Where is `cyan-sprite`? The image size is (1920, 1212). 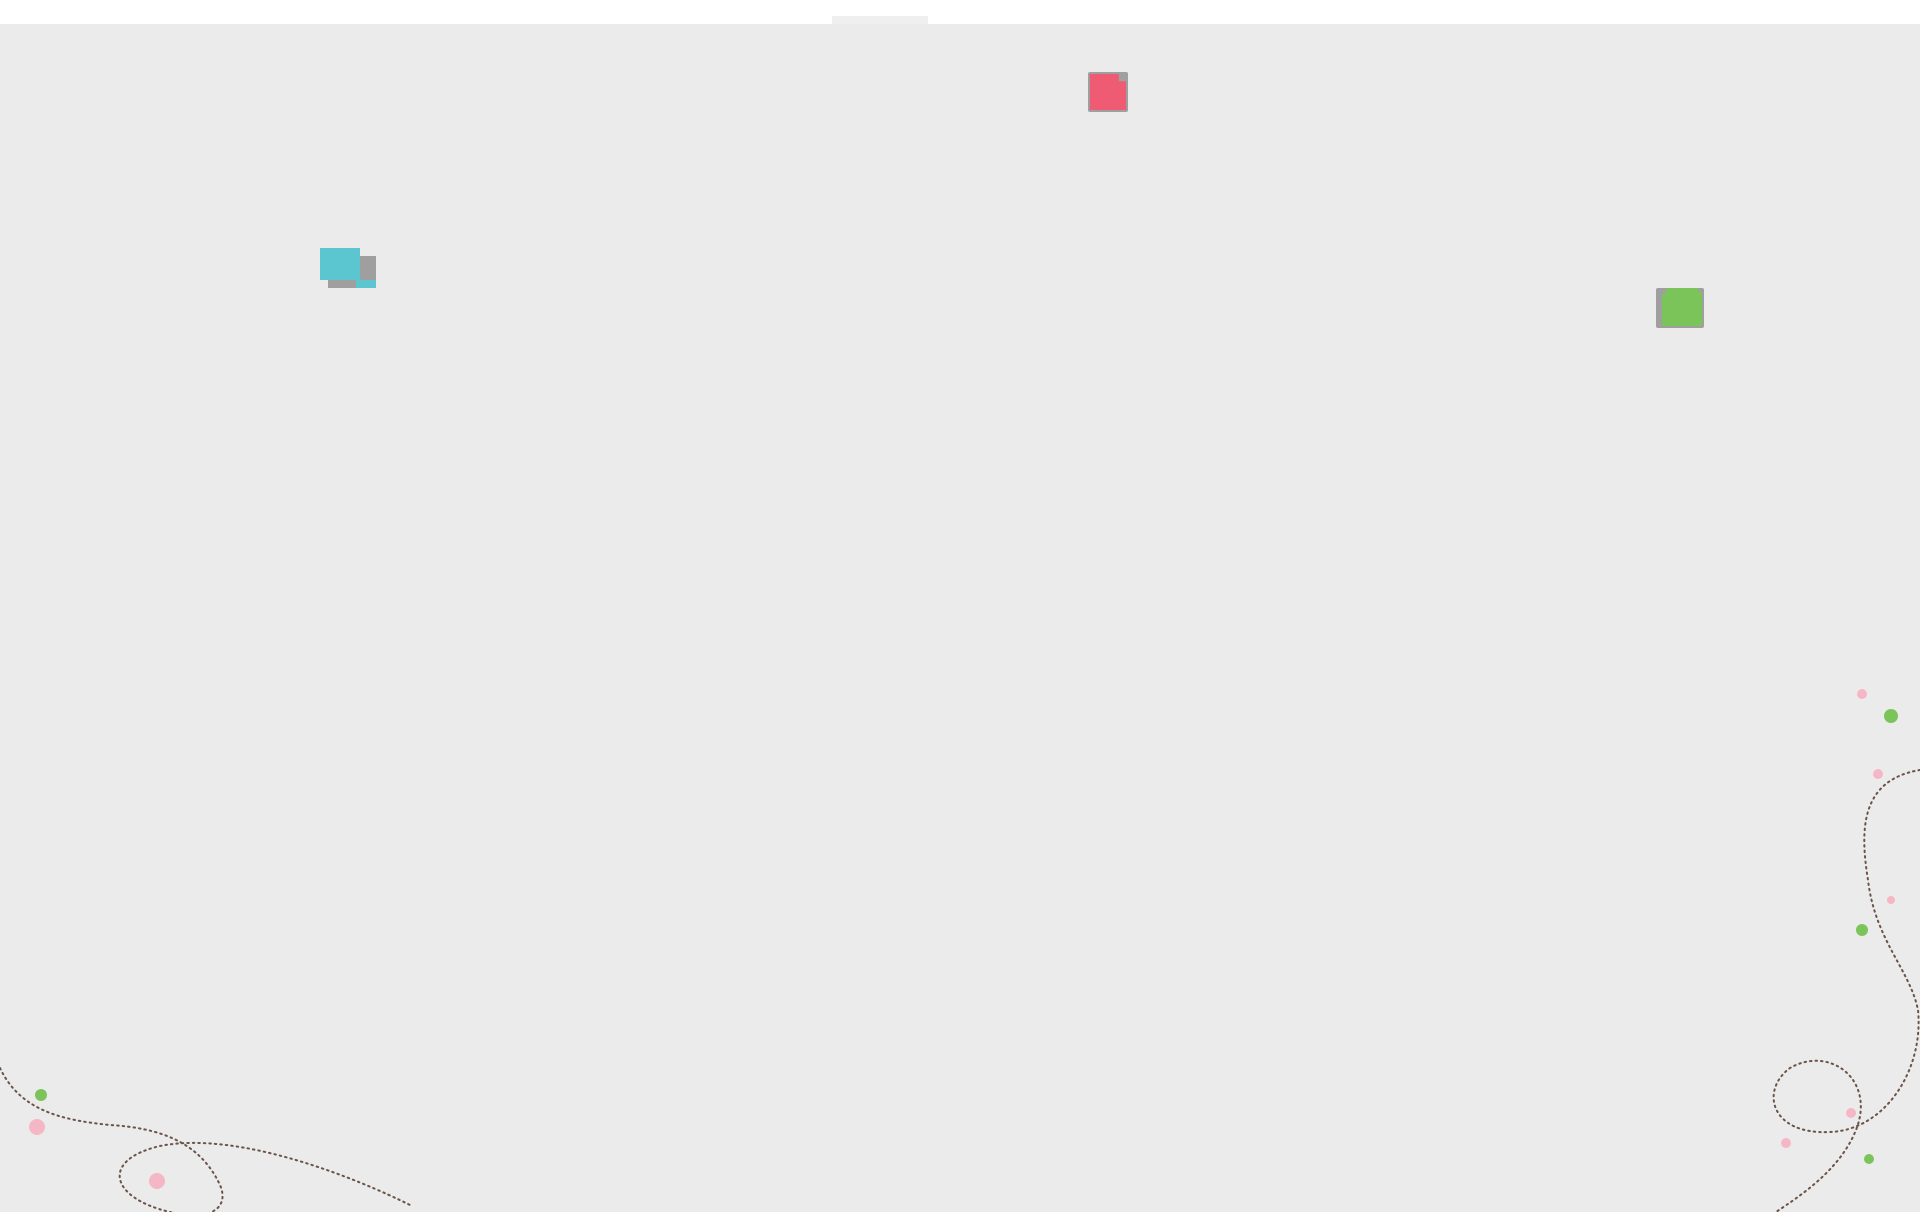 cyan-sprite is located at coordinates (348, 268).